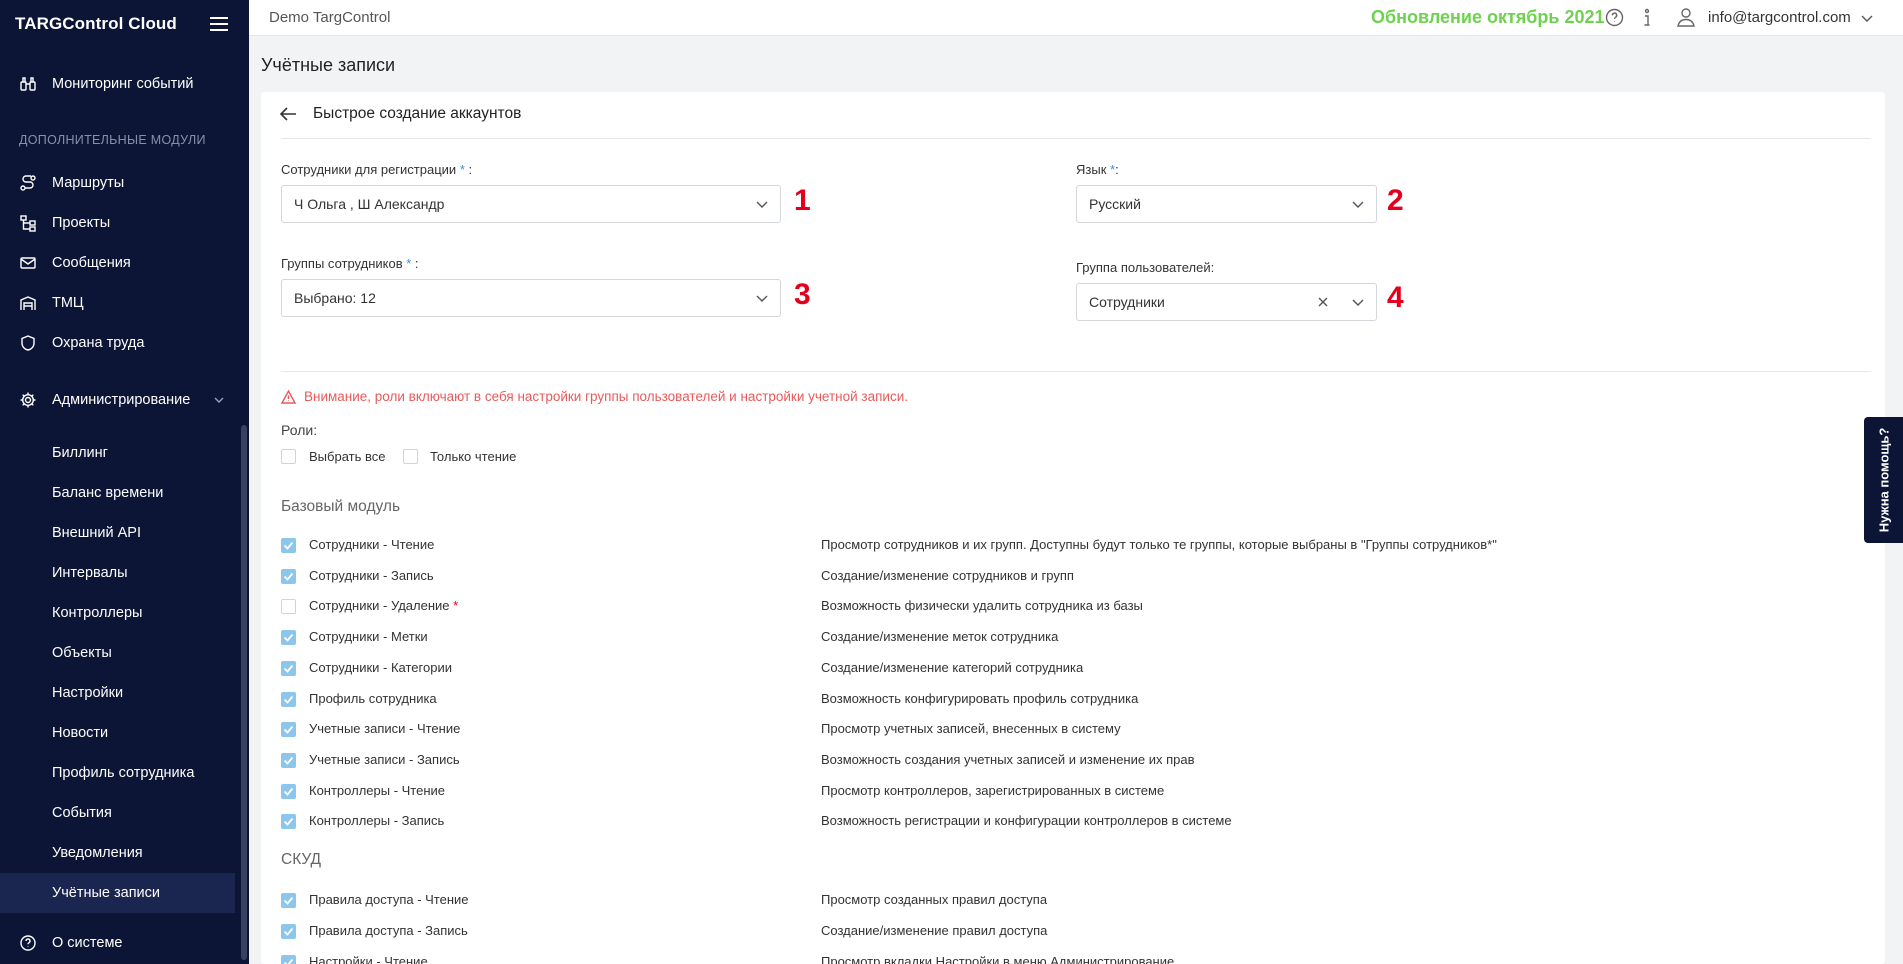 The image size is (1903, 964). What do you see at coordinates (934, 930) in the screenshot?
I see `permission-description: Создание/изменение правил доступа` at bounding box center [934, 930].